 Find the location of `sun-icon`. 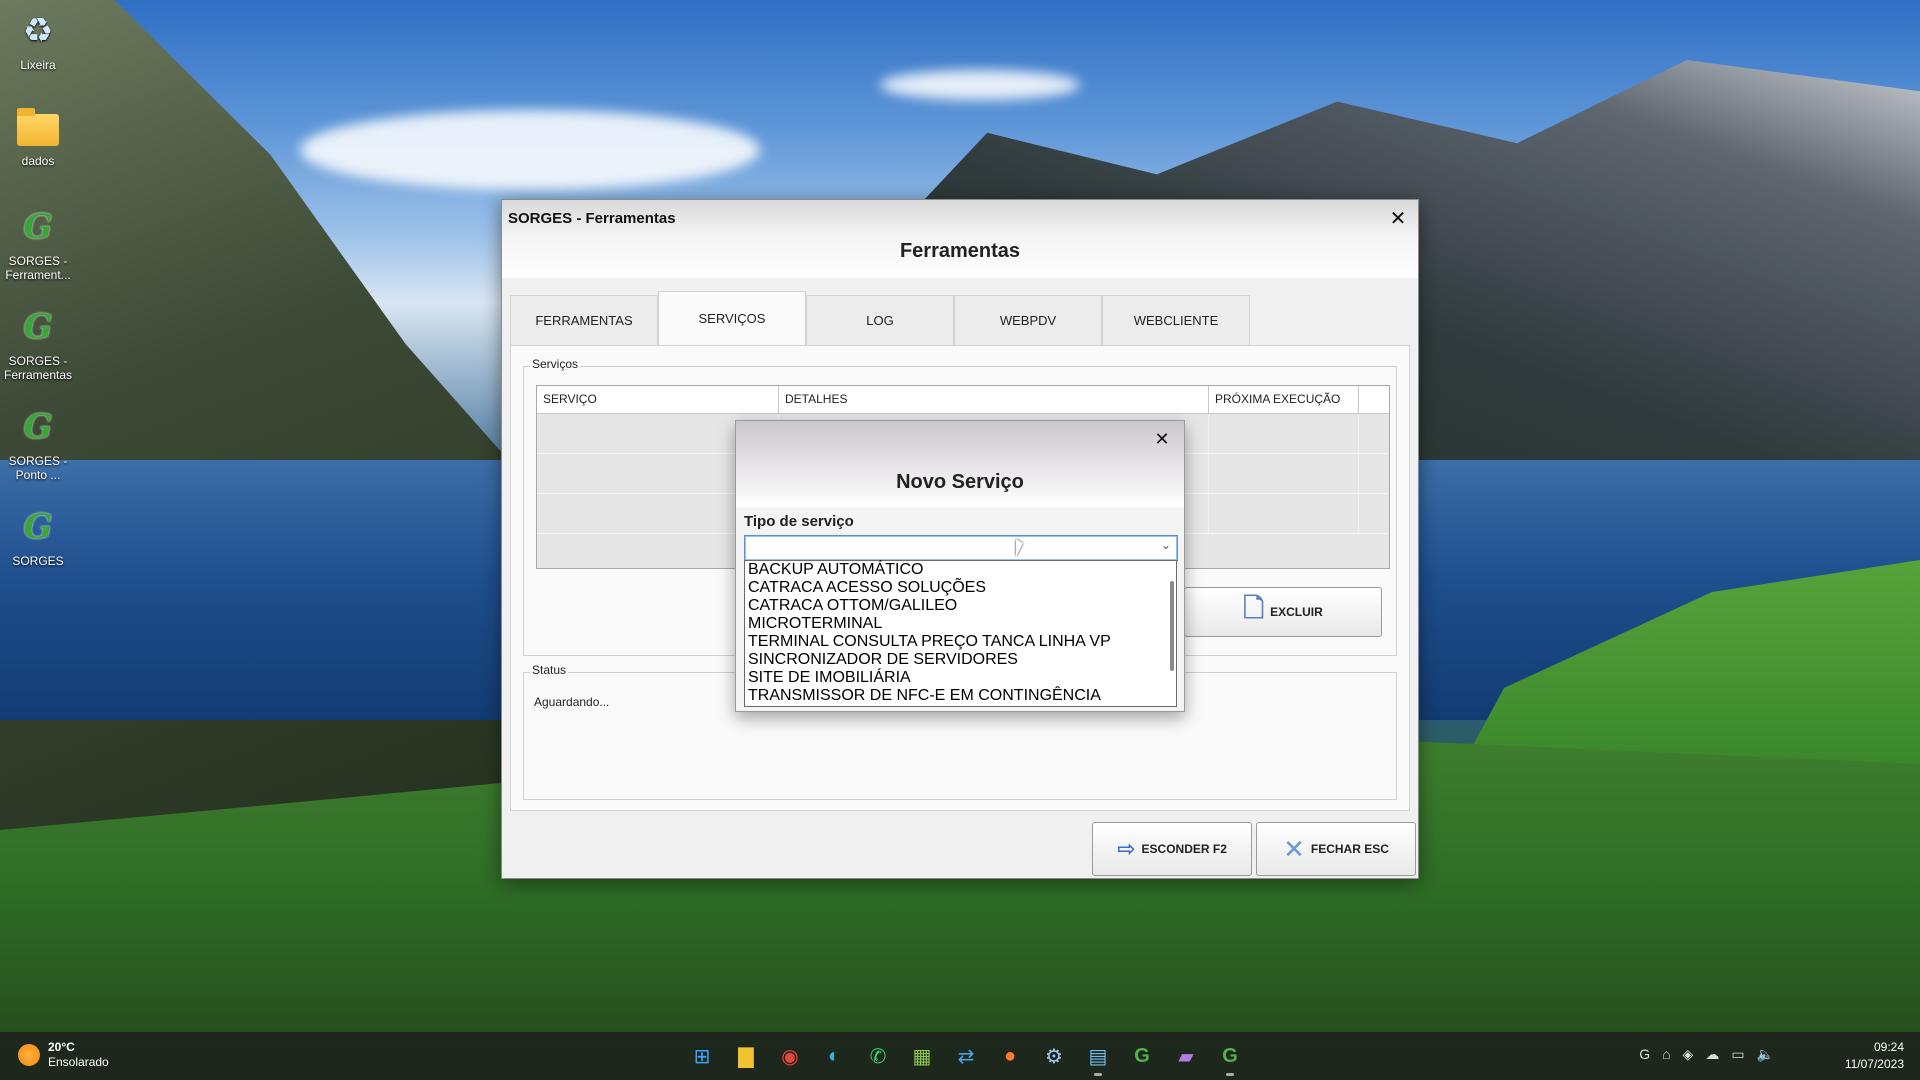

sun-icon is located at coordinates (29, 1055).